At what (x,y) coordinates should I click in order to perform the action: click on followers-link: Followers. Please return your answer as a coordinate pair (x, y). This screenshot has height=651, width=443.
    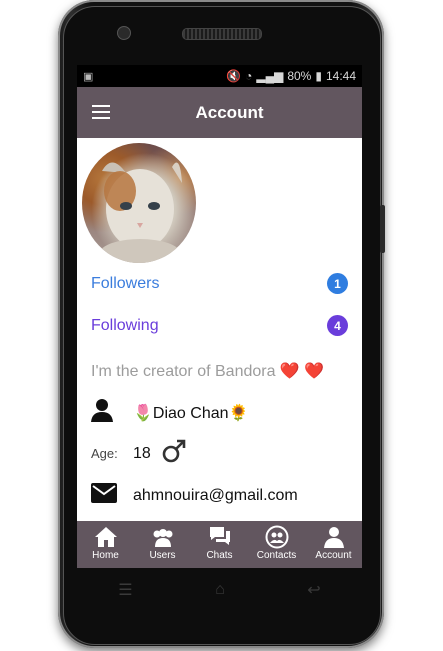
    Looking at the image, I should click on (125, 284).